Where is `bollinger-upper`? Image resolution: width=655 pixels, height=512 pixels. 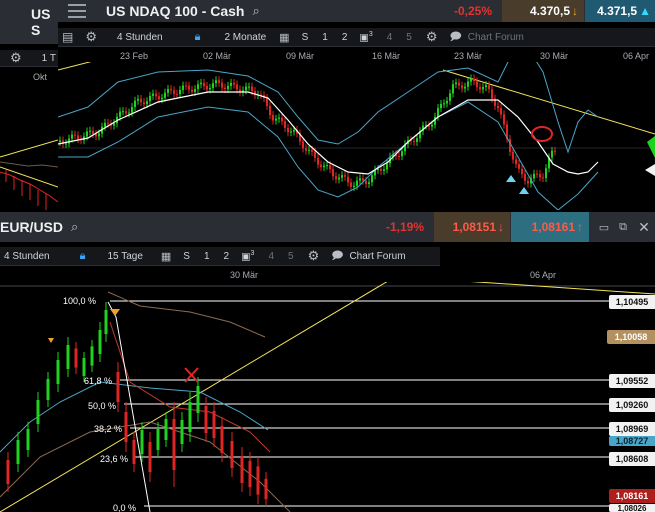
bollinger-upper is located at coordinates (328, 108).